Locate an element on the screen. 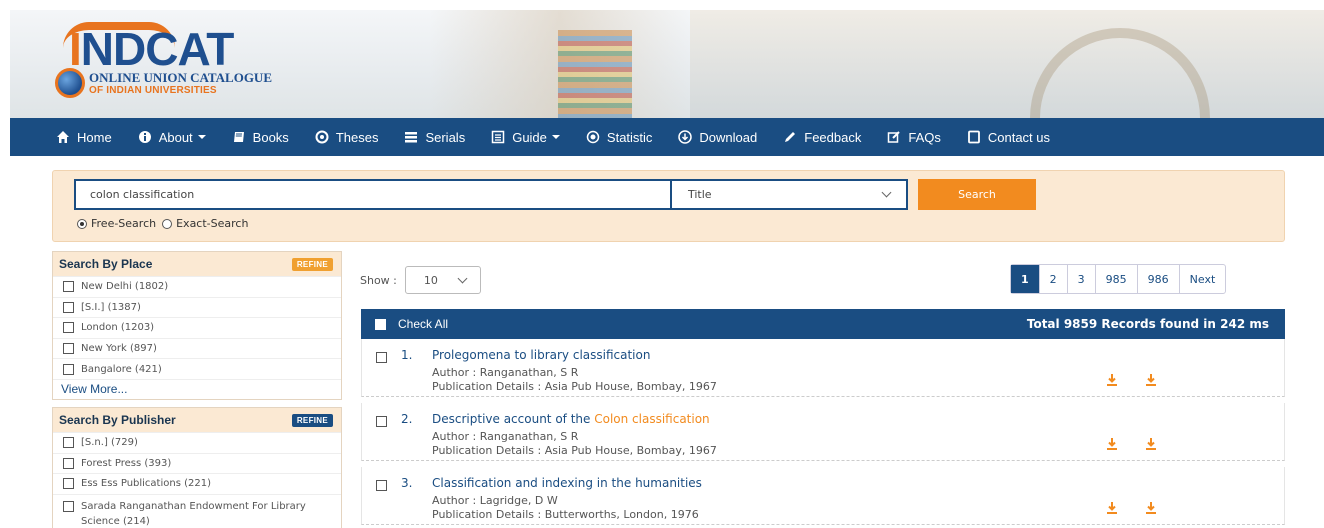 This screenshot has width=1324, height=528. page-button: 985 is located at coordinates (1115, 279).